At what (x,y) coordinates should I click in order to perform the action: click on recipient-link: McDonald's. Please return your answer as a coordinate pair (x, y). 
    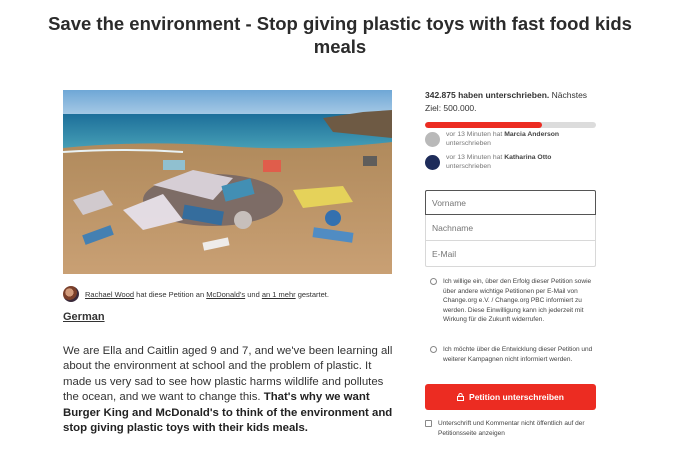
    Looking at the image, I should click on (225, 294).